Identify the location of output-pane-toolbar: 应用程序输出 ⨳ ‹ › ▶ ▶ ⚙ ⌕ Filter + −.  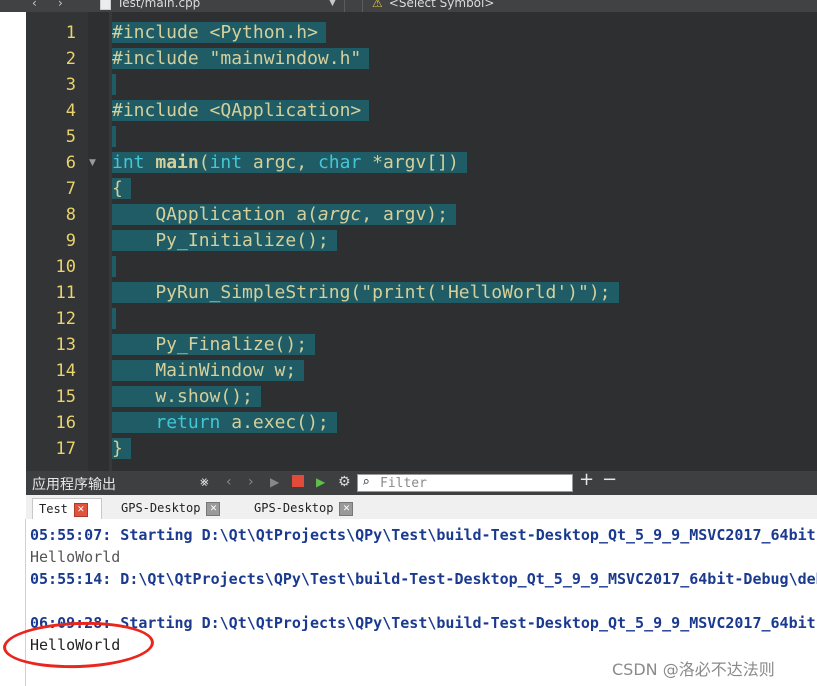
(421, 483).